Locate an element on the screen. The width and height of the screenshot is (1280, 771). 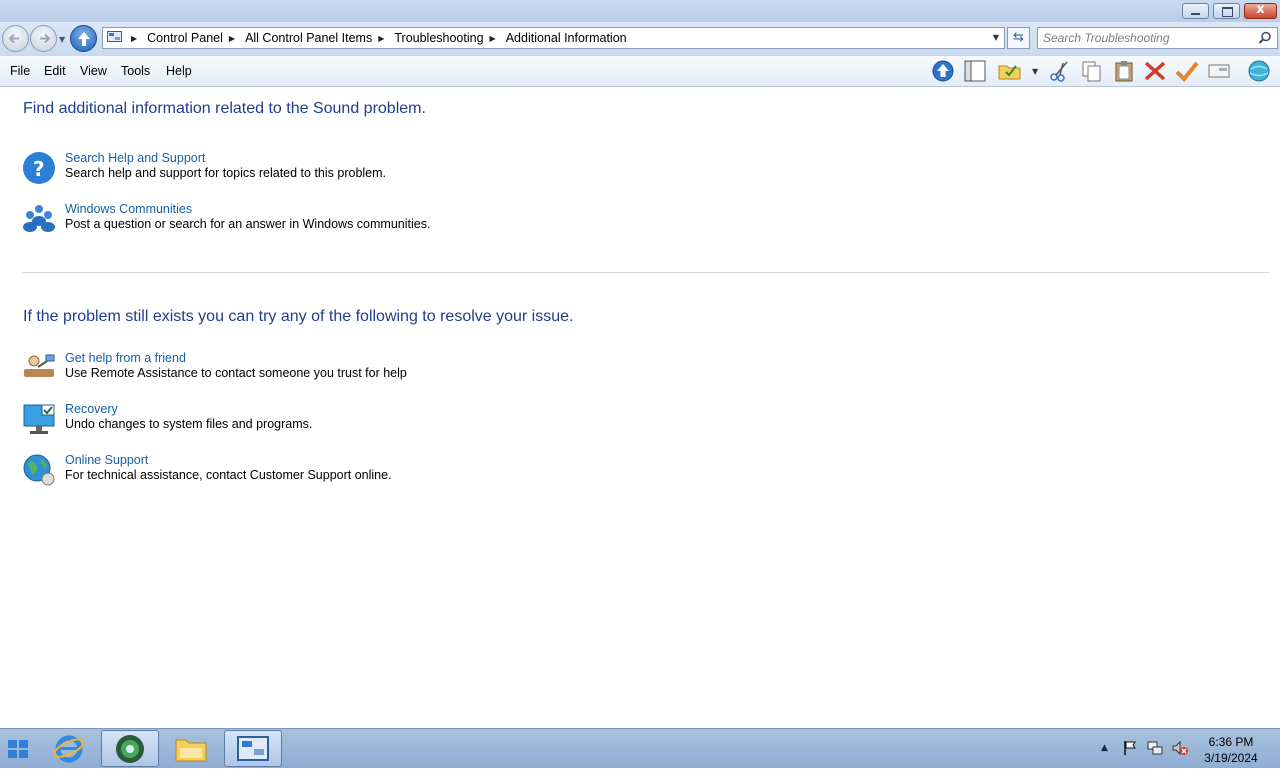
properties-icon is located at coordinates (1219, 71).